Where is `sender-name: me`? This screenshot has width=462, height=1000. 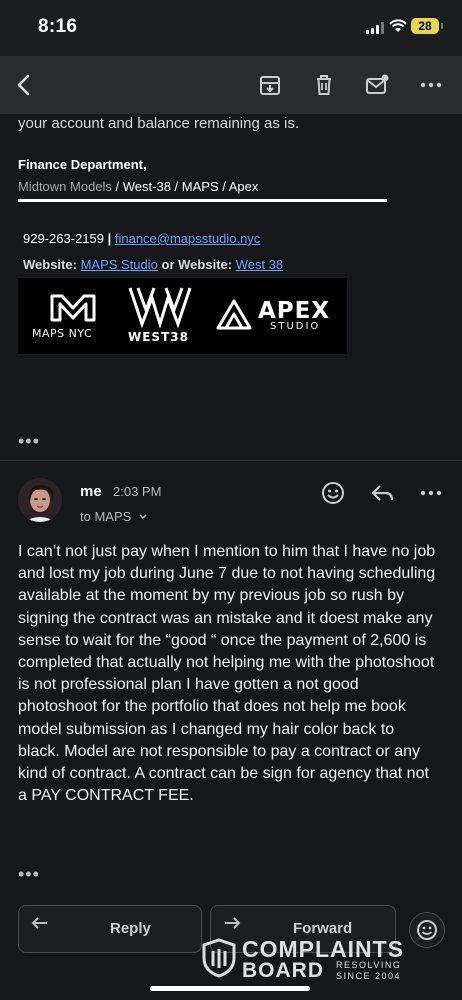
sender-name: me is located at coordinates (91, 491).